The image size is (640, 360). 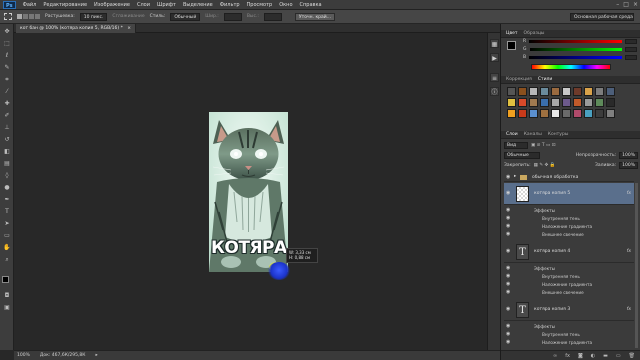 What do you see at coordinates (7, 188) in the screenshot?
I see `dodge-tool-icon: ●` at bounding box center [7, 188].